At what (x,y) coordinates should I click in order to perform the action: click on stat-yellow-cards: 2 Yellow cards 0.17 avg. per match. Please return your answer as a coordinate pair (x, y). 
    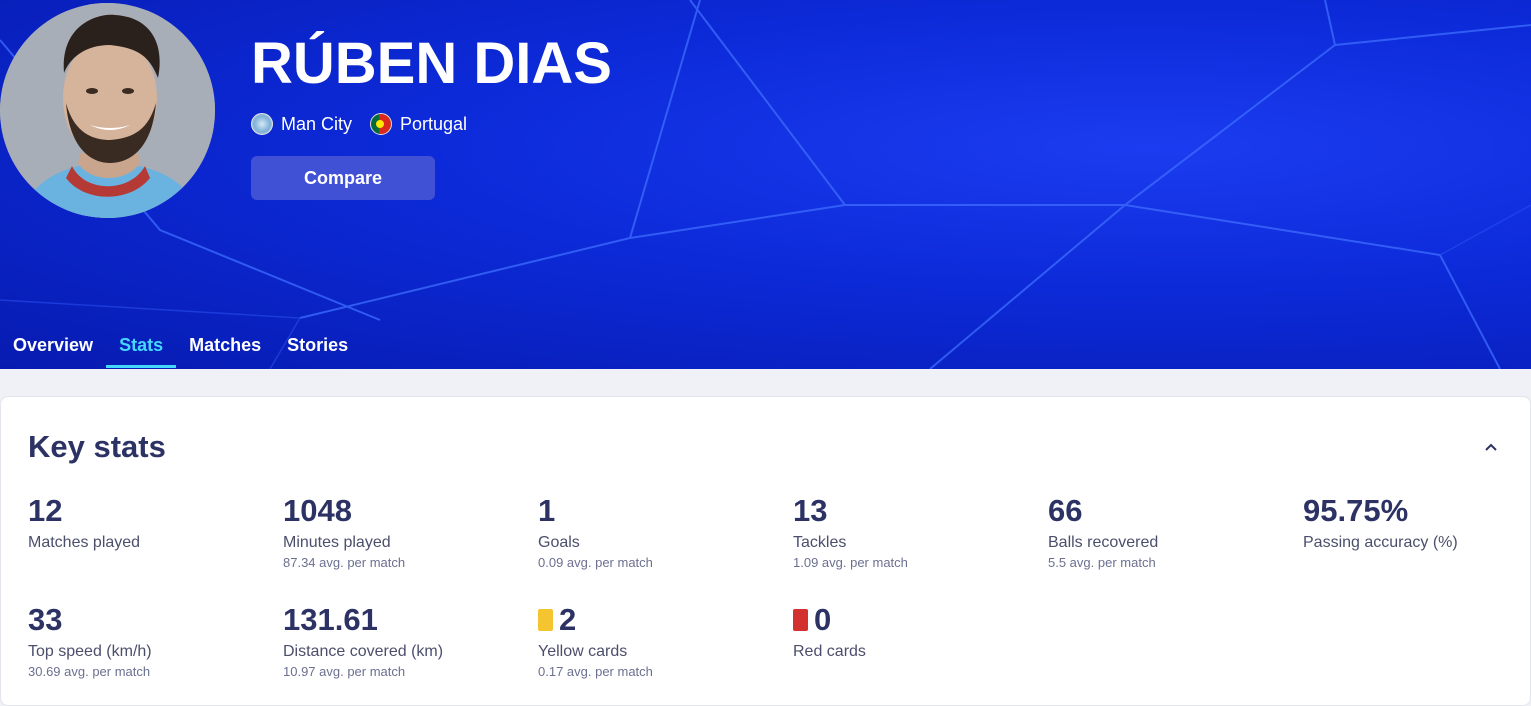
    Looking at the image, I should click on (653, 640).